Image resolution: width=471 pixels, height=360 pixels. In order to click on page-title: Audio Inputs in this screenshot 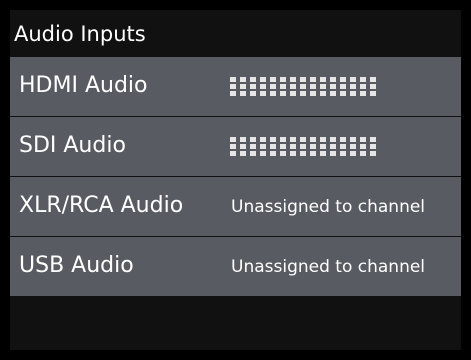, I will do `click(80, 34)`.